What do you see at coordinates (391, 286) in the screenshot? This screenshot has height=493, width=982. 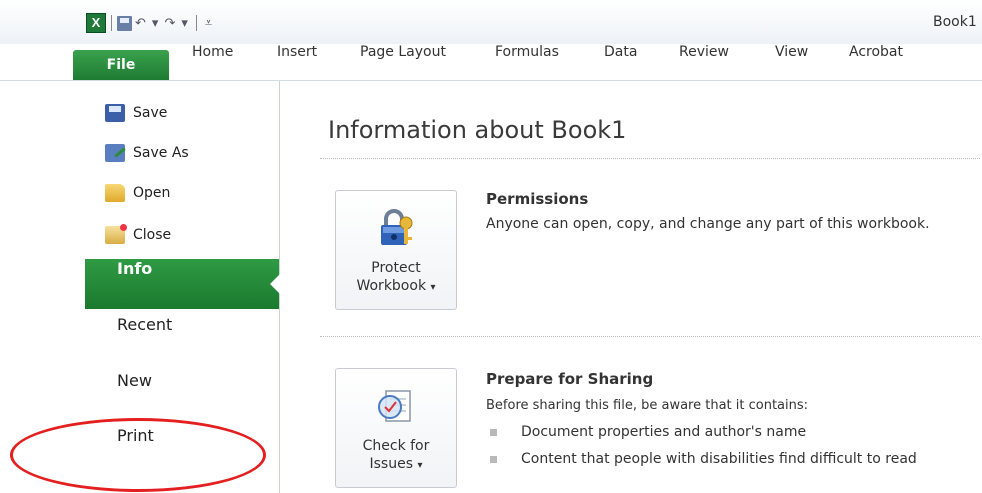 I see `protect-workbook-text: Workbook` at bounding box center [391, 286].